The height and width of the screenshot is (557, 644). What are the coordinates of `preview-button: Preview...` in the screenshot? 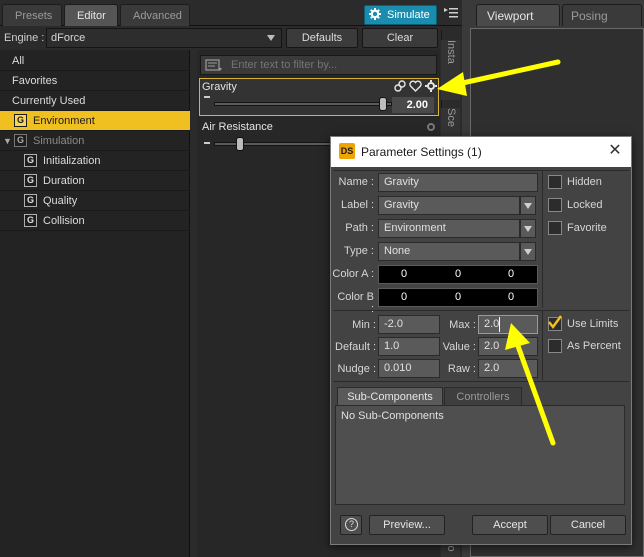 It's located at (407, 525).